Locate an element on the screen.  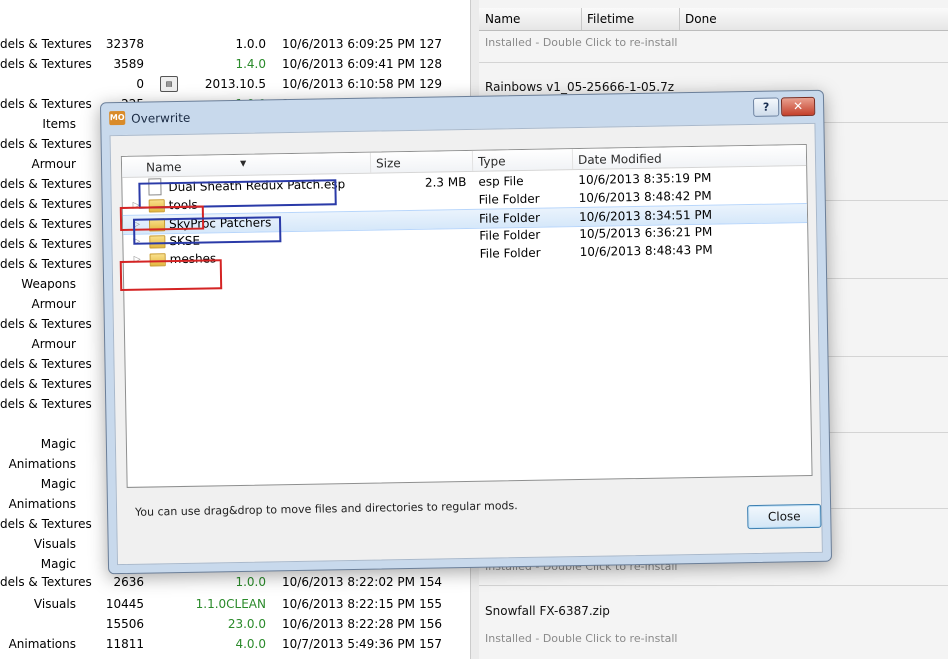
sort-indicator-icon: ▼ is located at coordinates (243, 163).